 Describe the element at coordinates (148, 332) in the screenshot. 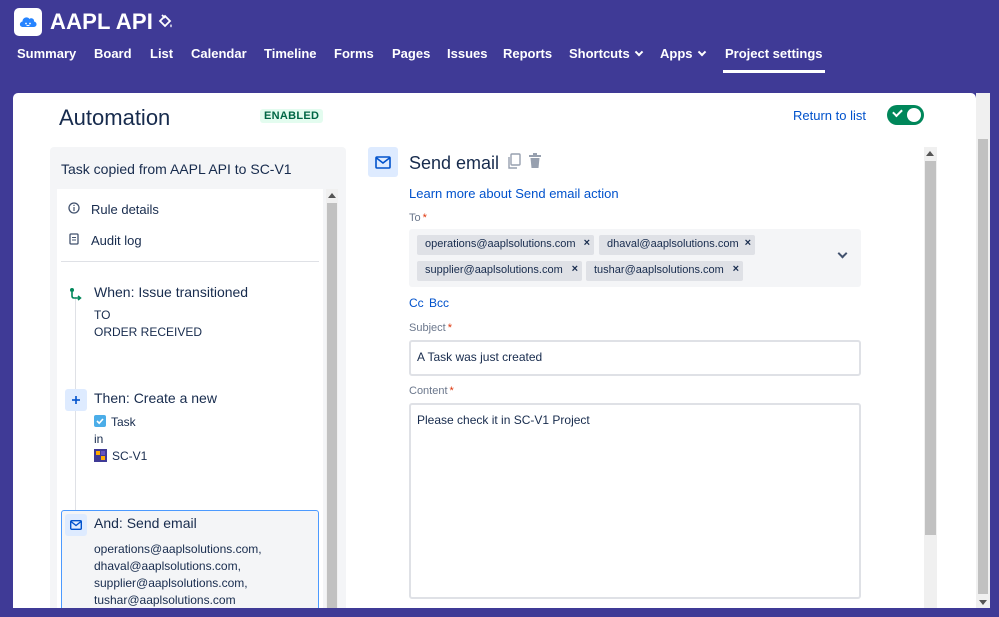

I see `trigger-status: ORDER RECEIVED` at that location.